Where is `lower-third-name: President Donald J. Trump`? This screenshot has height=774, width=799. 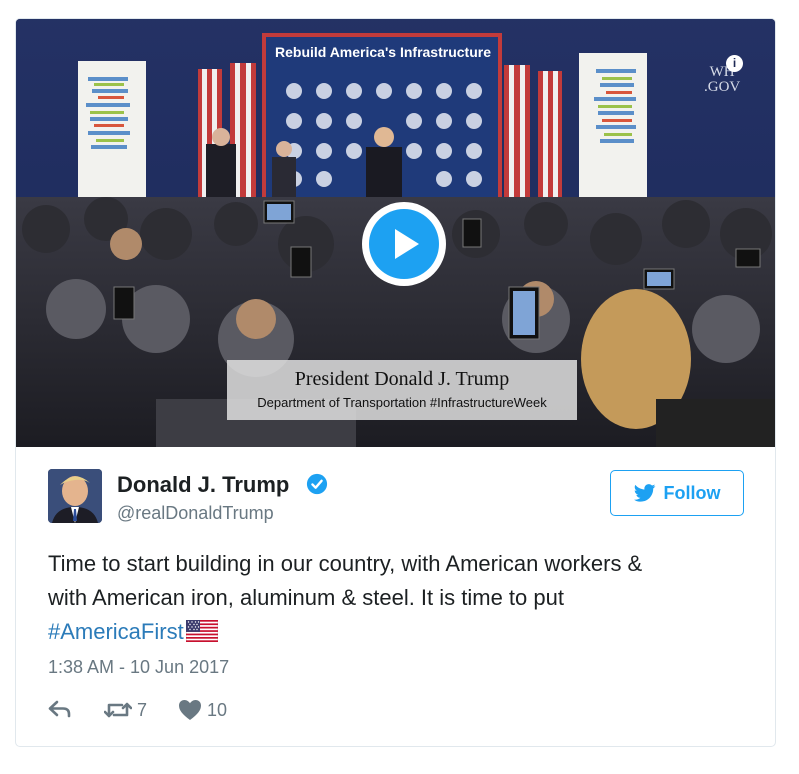 lower-third-name: President Donald J. Trump is located at coordinates (402, 379).